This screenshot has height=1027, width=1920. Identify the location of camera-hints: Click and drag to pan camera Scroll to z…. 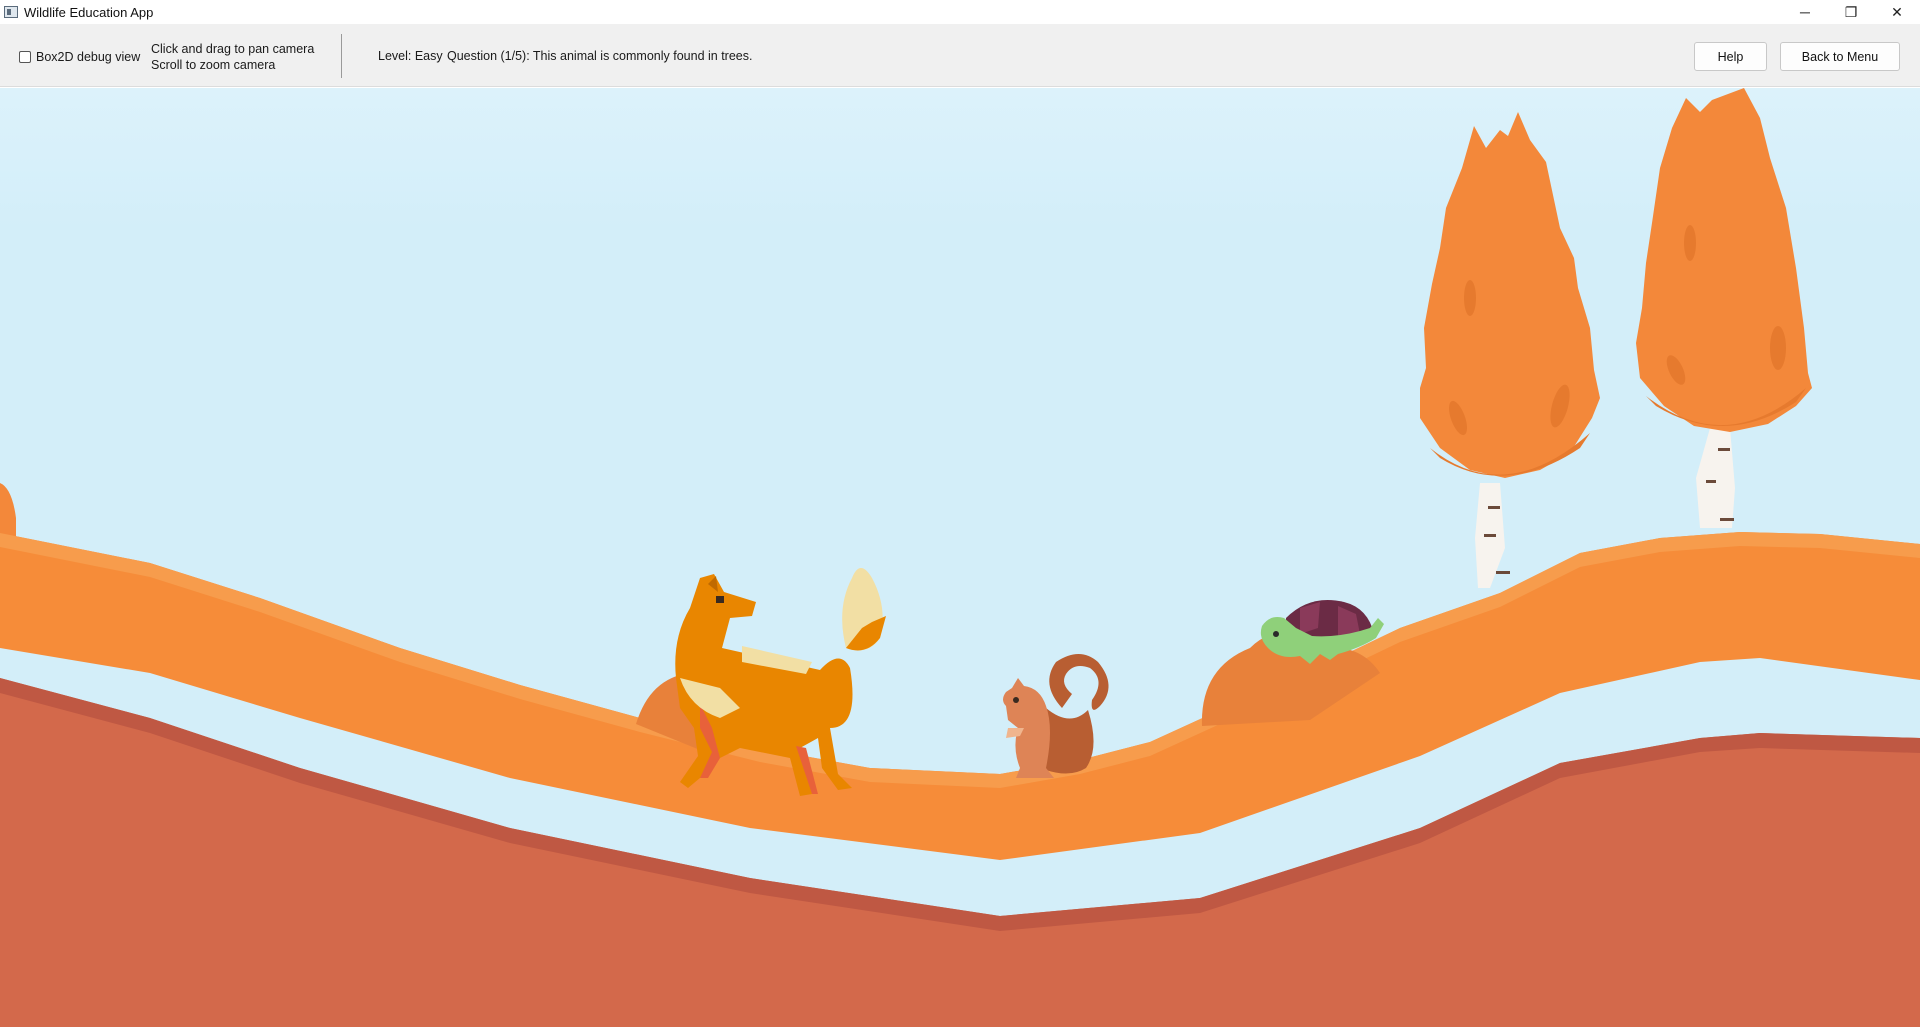
(232, 57).